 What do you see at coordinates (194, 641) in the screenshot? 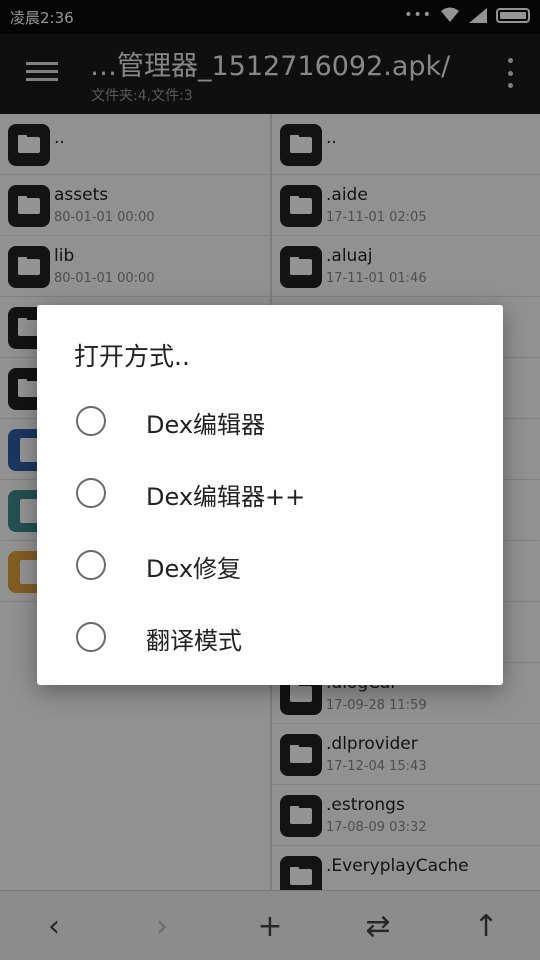
I see `option-label: 翻译模式` at bounding box center [194, 641].